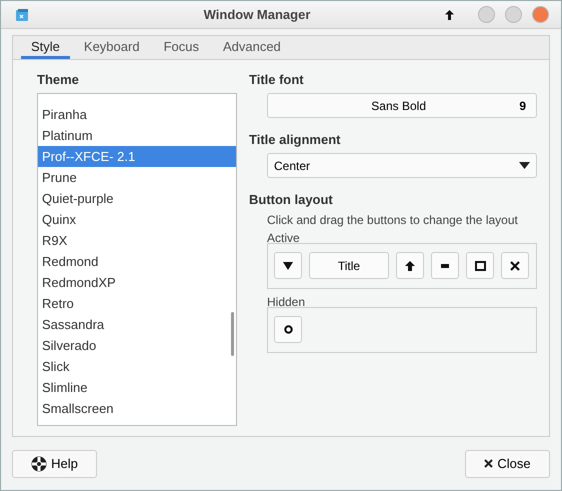  I want to click on tab: Focus, so click(181, 47).